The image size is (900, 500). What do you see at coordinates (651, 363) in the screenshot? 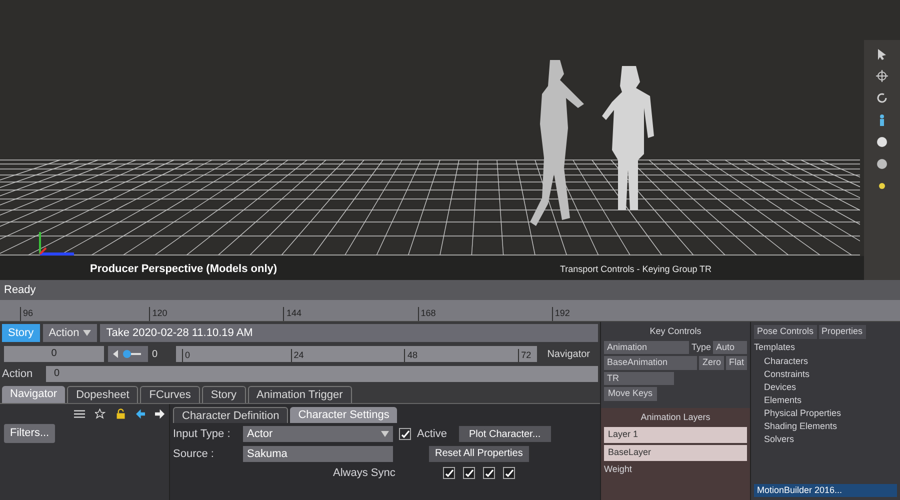
I see `base-layer-field: BaseAnimation` at bounding box center [651, 363].